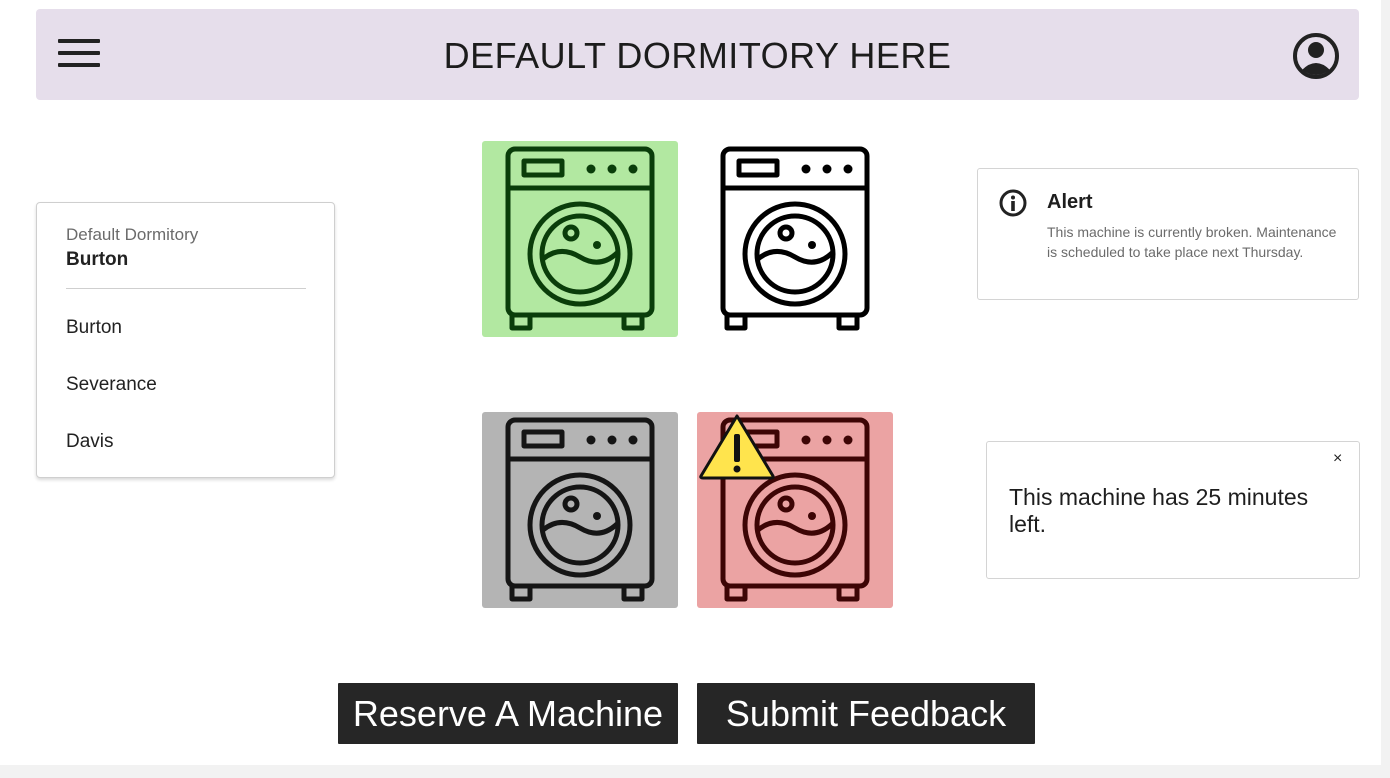  Describe the element at coordinates (1159, 510) in the screenshot. I see `toast-message: This machine has 25 minutes left.` at that location.